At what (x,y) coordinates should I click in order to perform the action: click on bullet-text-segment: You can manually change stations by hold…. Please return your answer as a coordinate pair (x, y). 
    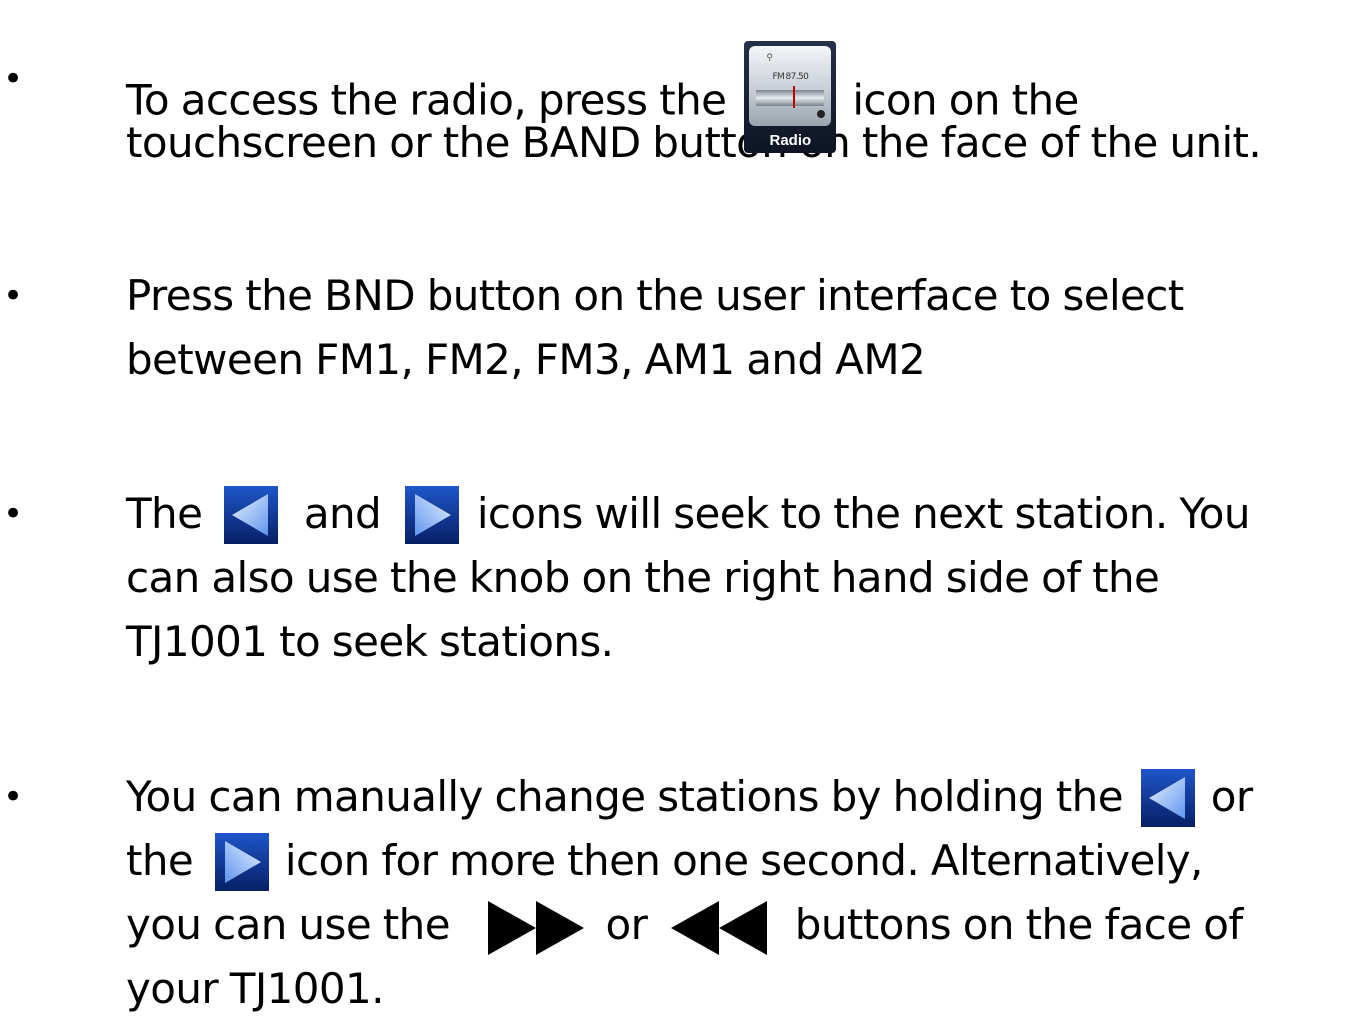
    Looking at the image, I should click on (625, 796).